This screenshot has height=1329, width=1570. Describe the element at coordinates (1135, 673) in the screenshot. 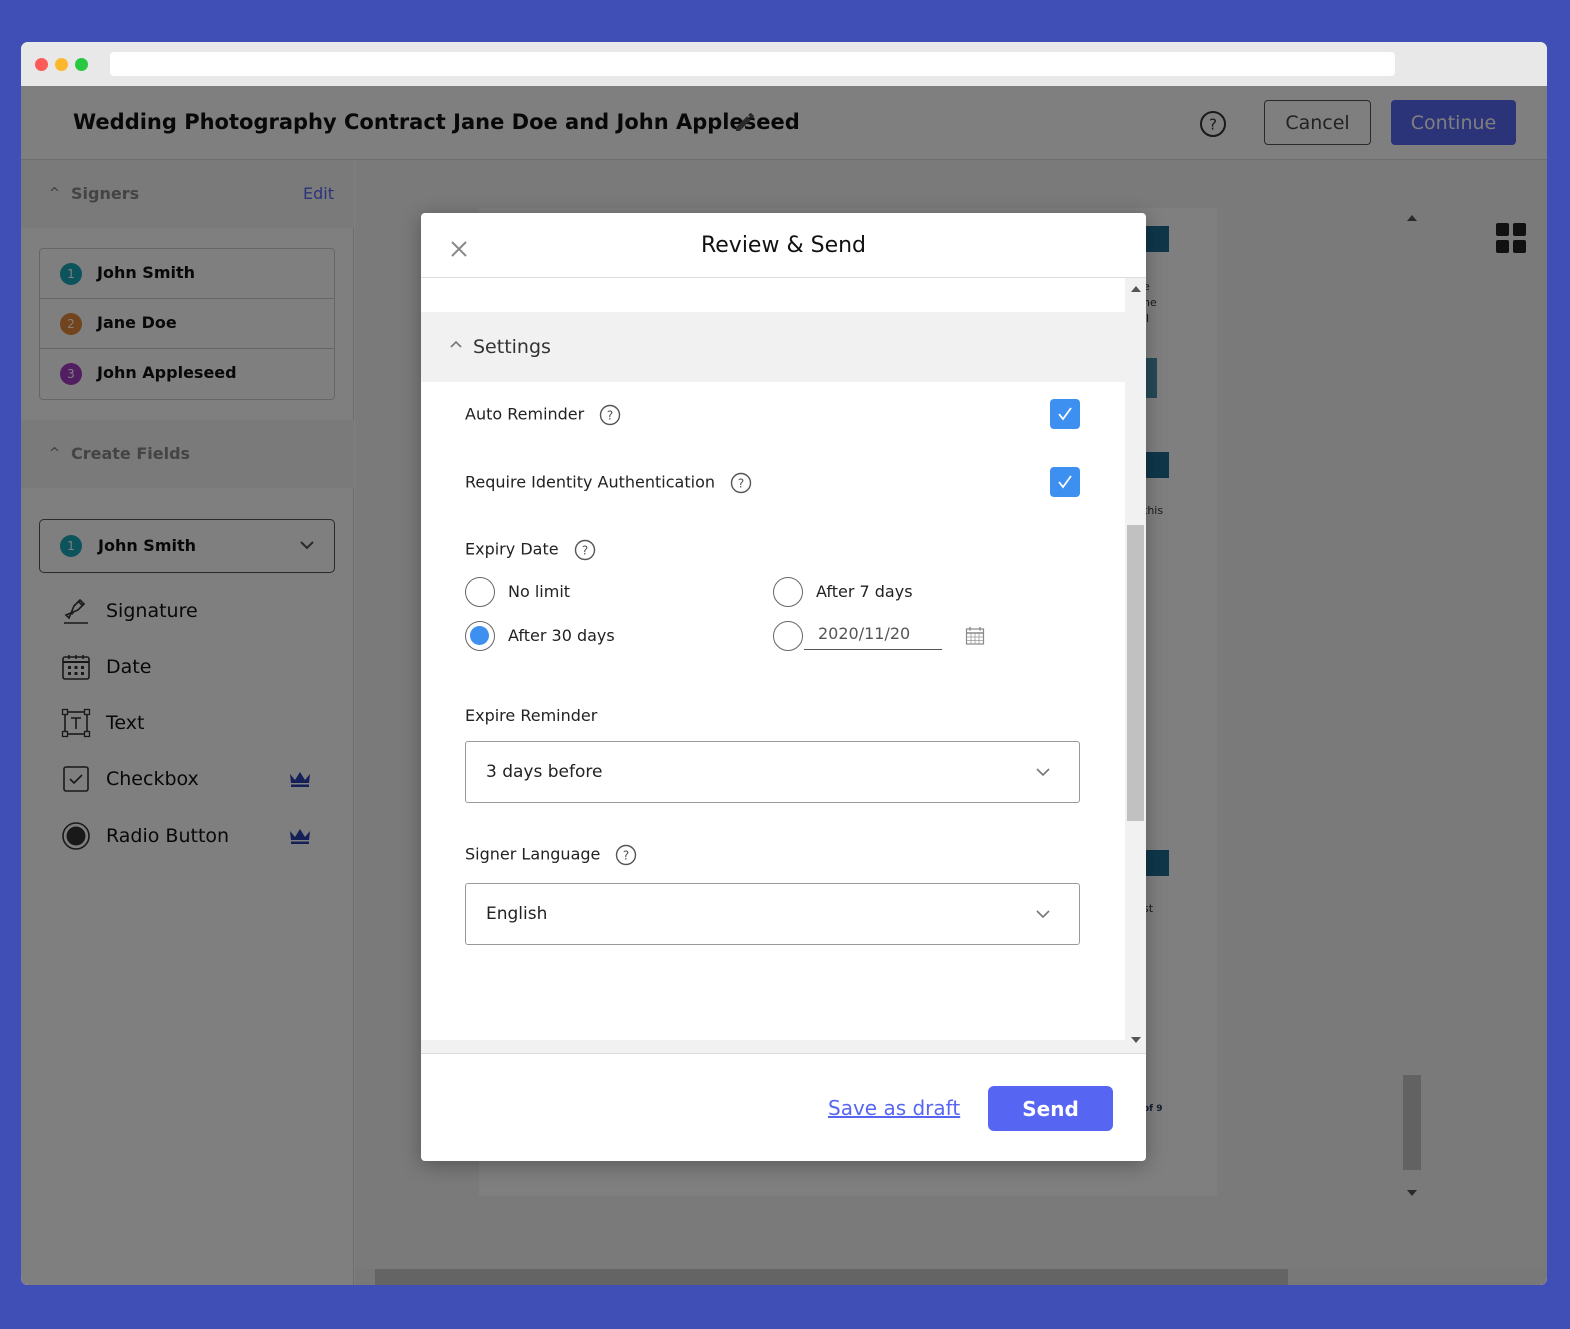

I see `scrollbar-thumb` at that location.